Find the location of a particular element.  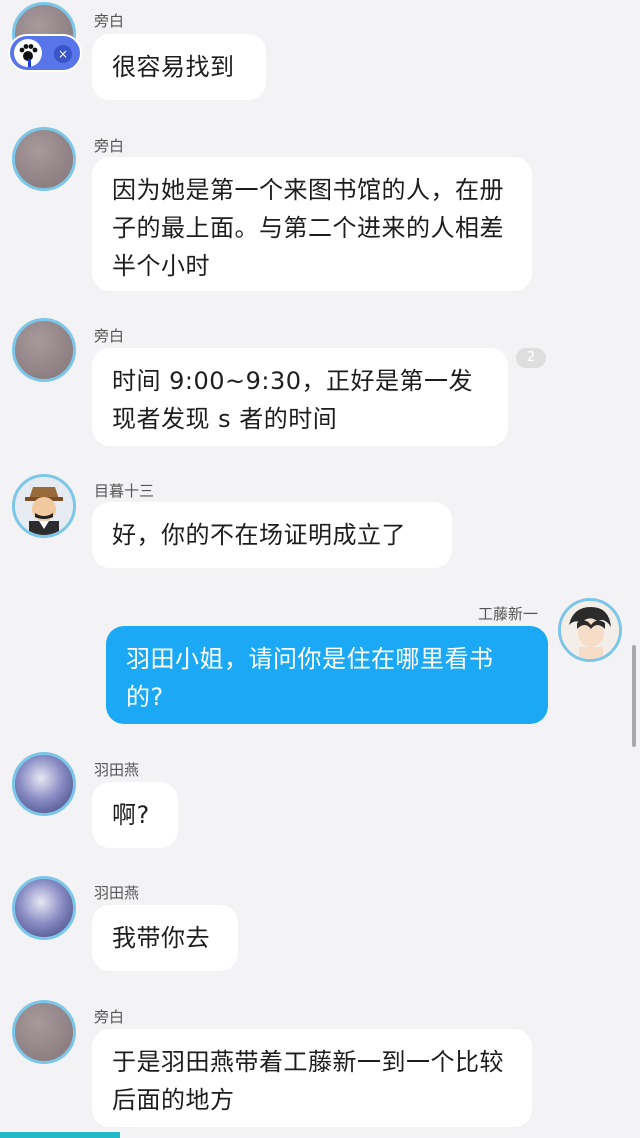

sender-name: 工藤新一 is located at coordinates (508, 614).